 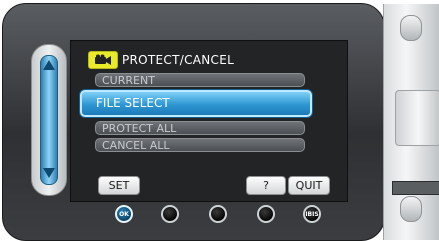 What do you see at coordinates (200, 145) in the screenshot?
I see `menu-item-cancel-all: CANCEL ALL` at bounding box center [200, 145].